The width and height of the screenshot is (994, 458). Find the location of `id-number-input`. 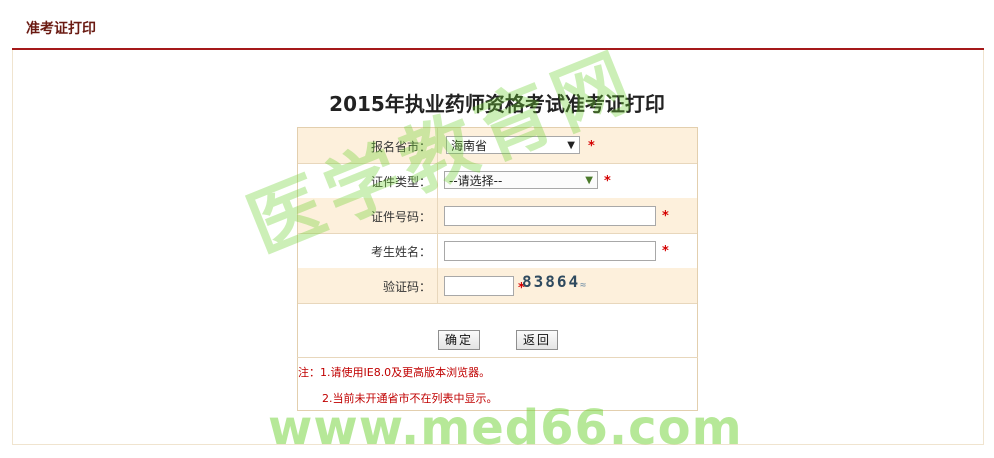

id-number-input is located at coordinates (550, 216).